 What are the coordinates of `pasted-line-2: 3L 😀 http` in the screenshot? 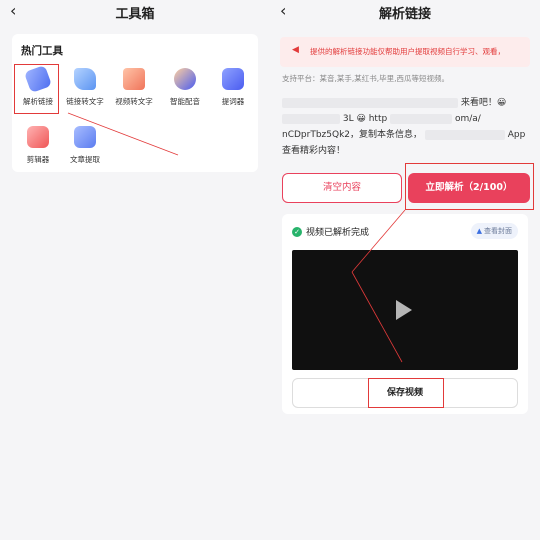 It's located at (365, 119).